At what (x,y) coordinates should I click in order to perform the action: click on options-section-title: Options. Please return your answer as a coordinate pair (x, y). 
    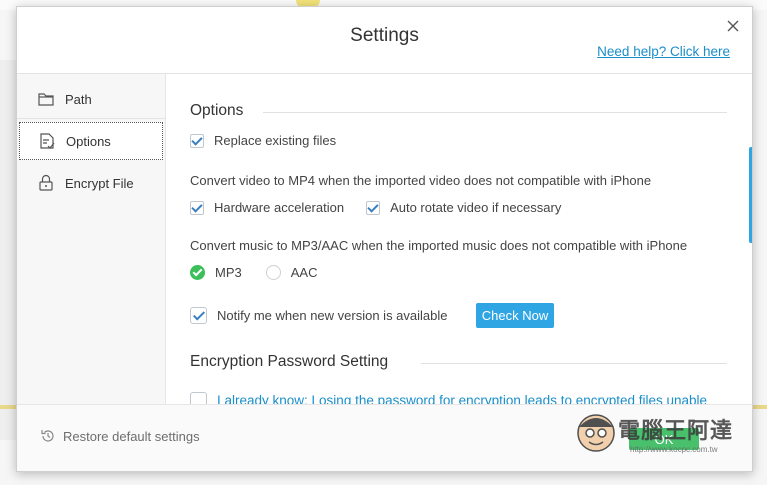
    Looking at the image, I should click on (217, 110).